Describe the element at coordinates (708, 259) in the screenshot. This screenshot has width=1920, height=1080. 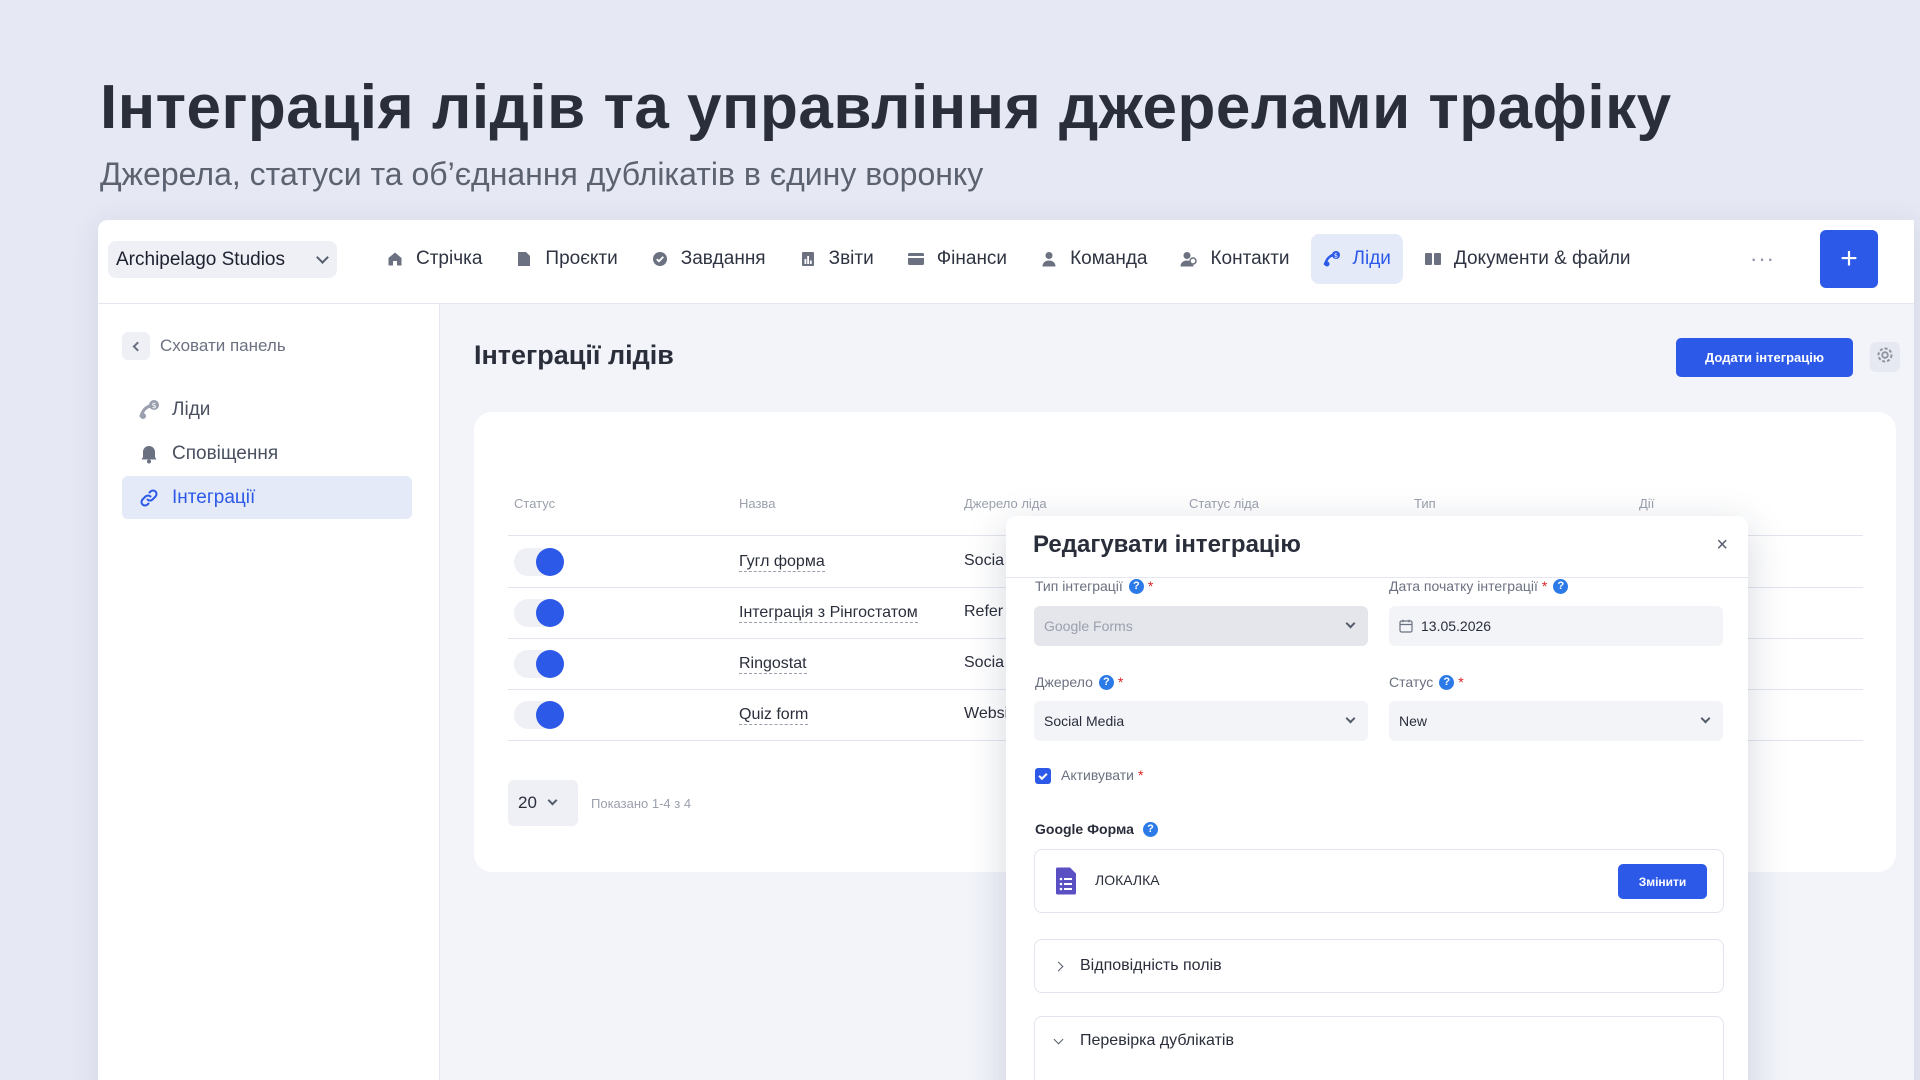
I see `nav-item-tasks: Завдання` at that location.